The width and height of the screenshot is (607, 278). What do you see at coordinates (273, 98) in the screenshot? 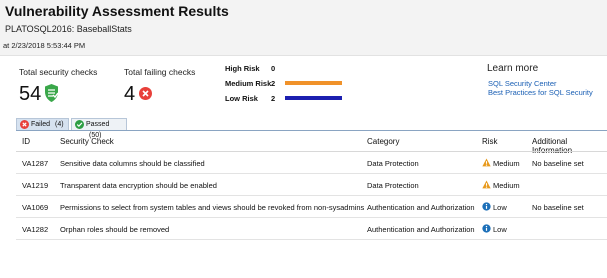
I see `low-risk-count: 2` at bounding box center [273, 98].